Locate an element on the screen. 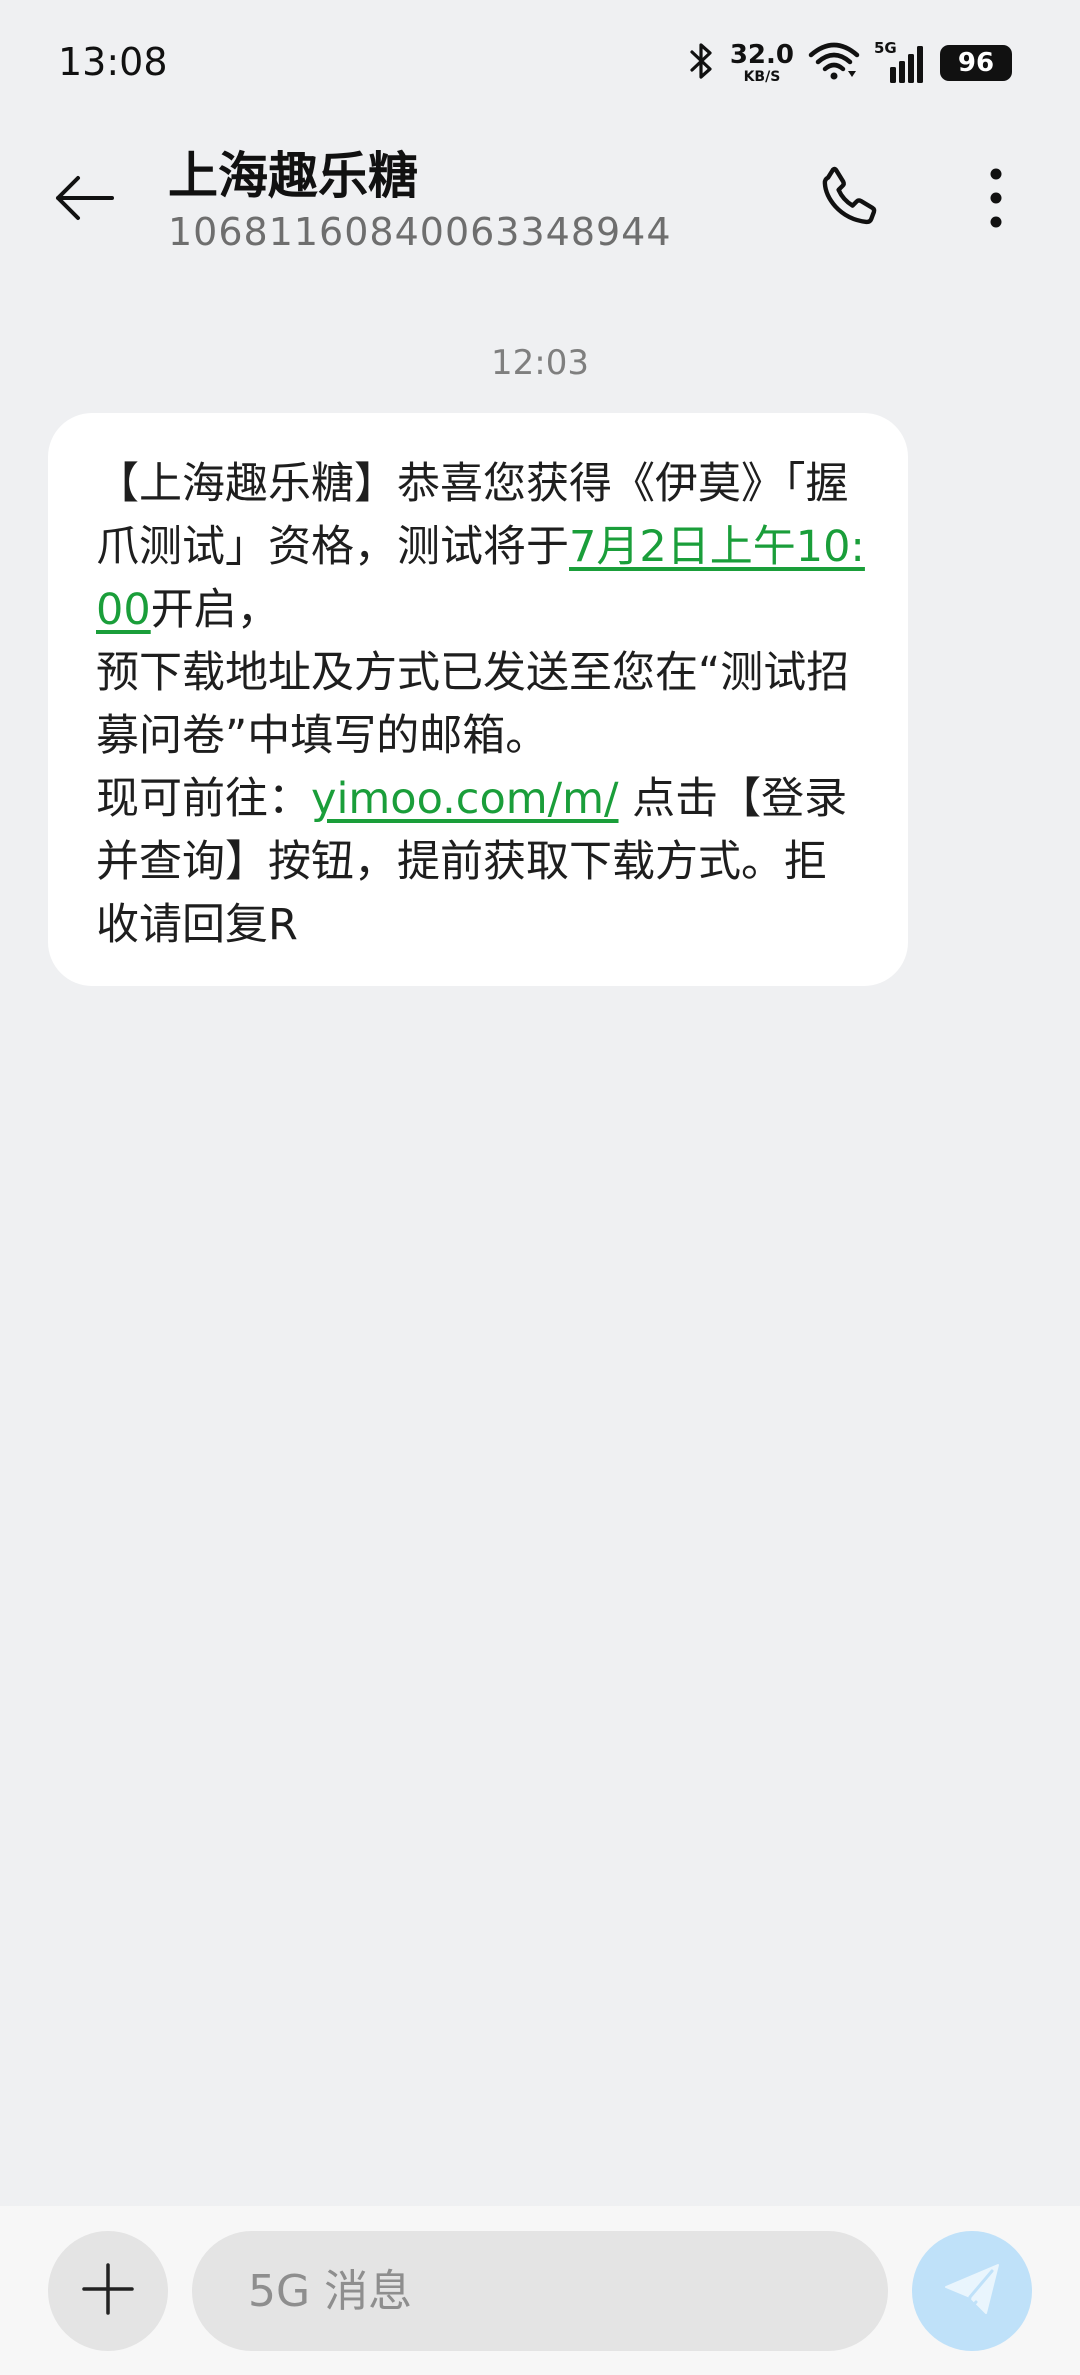 This screenshot has height=2375, width=1080. back-button is located at coordinates (84, 200).